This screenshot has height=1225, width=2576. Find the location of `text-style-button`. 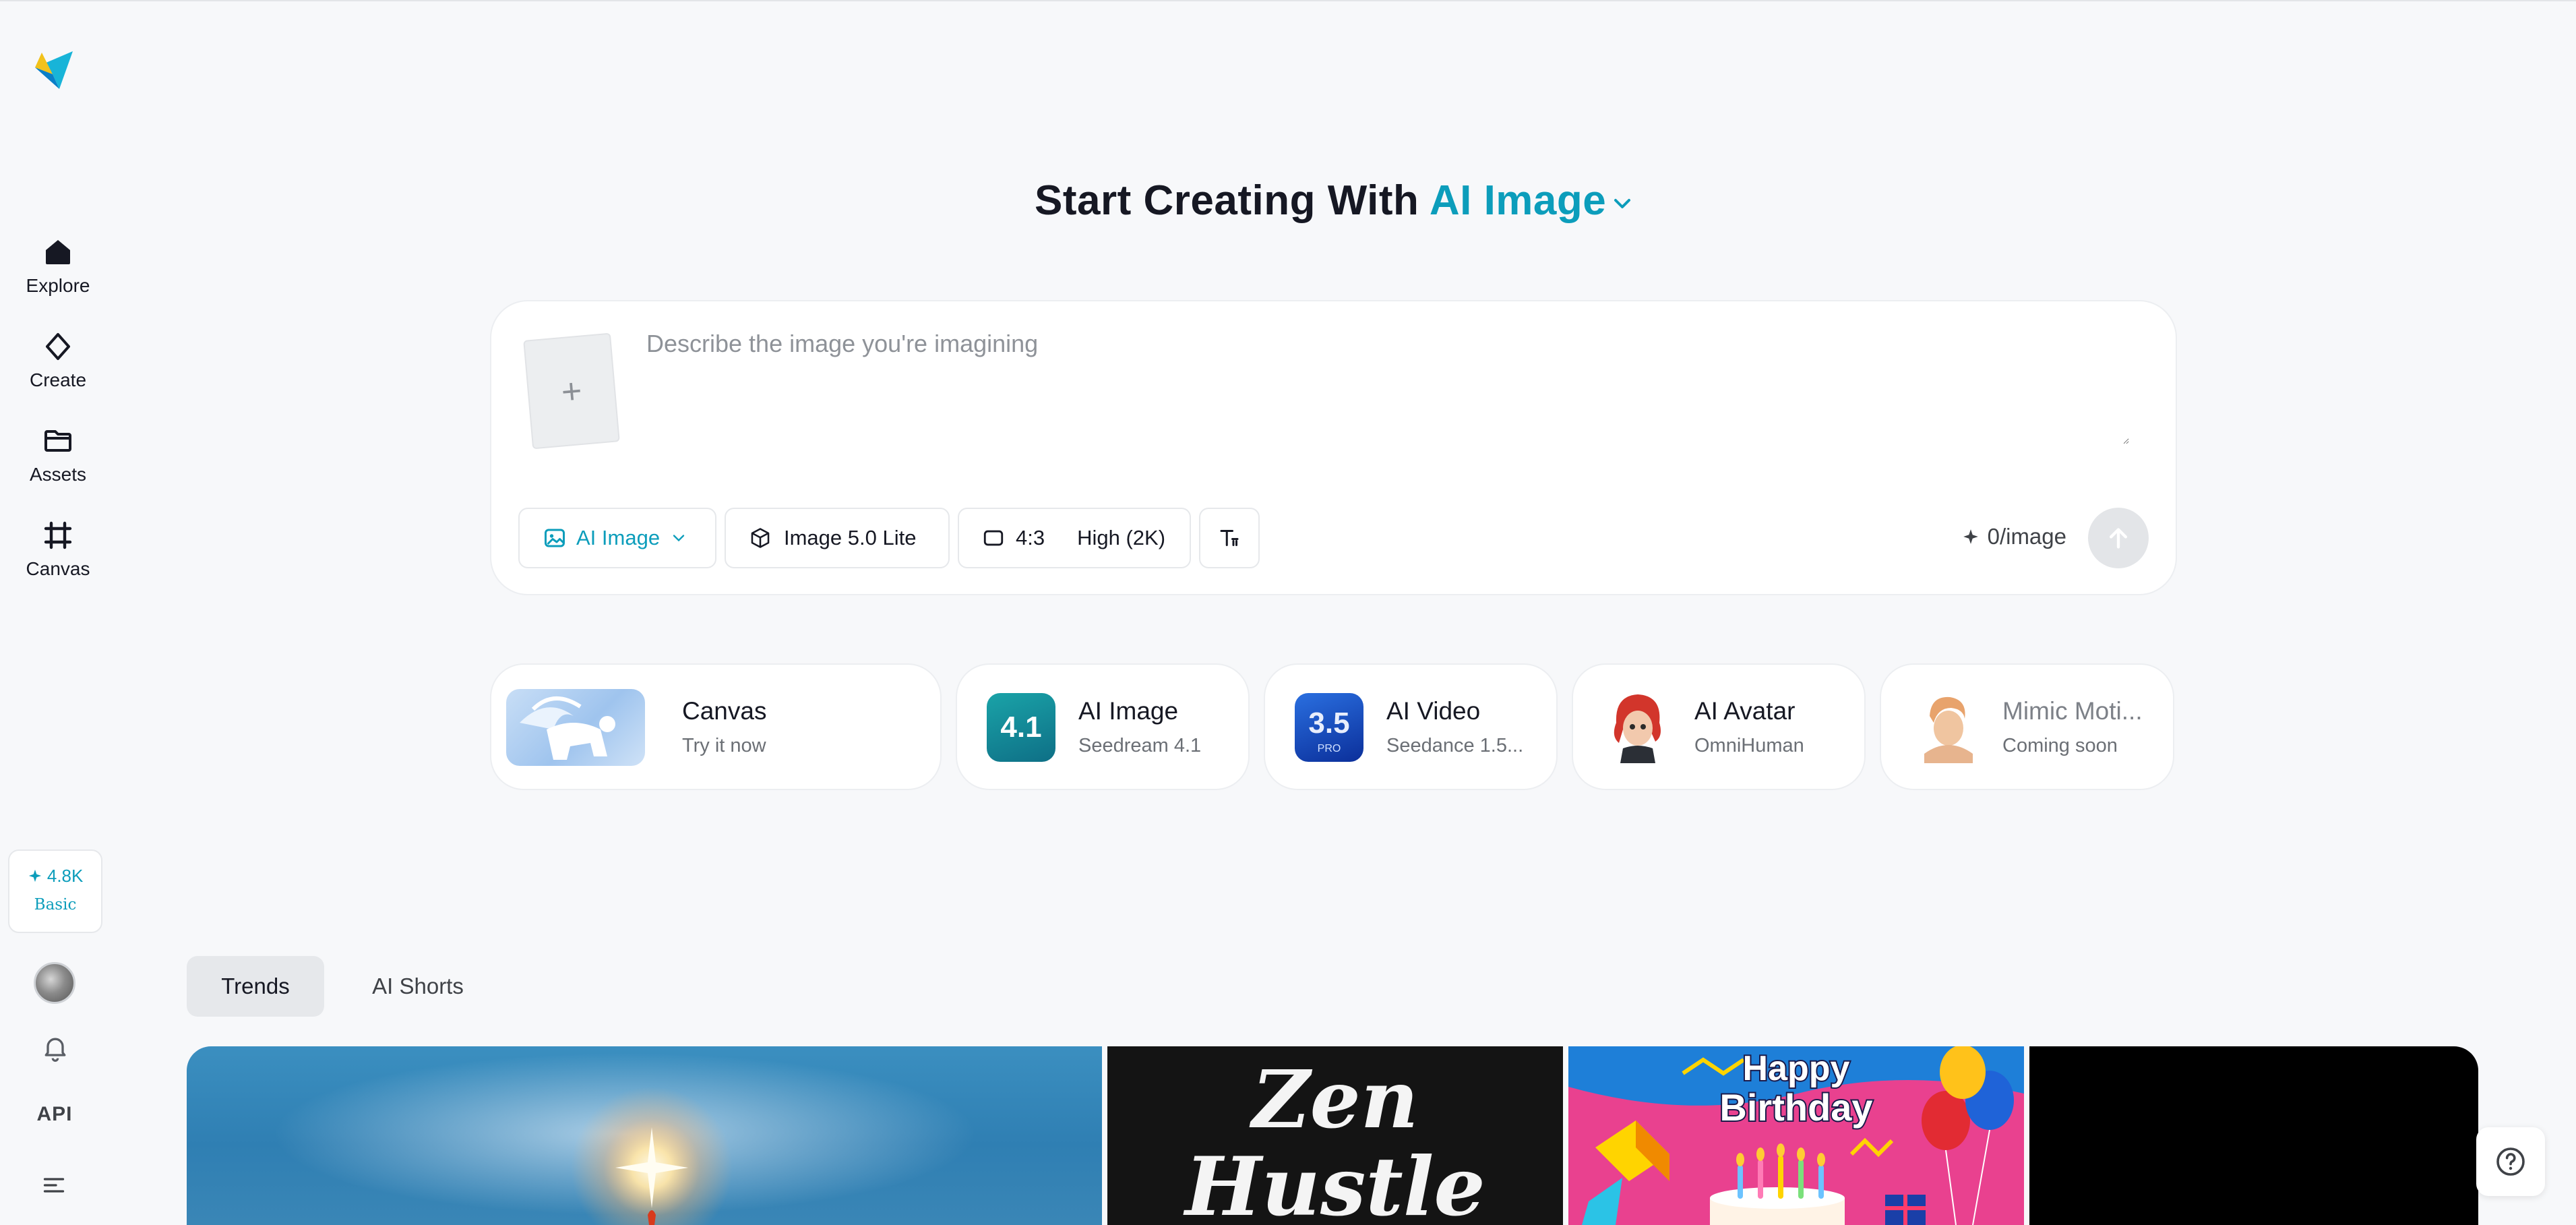

text-style-button is located at coordinates (1230, 538).